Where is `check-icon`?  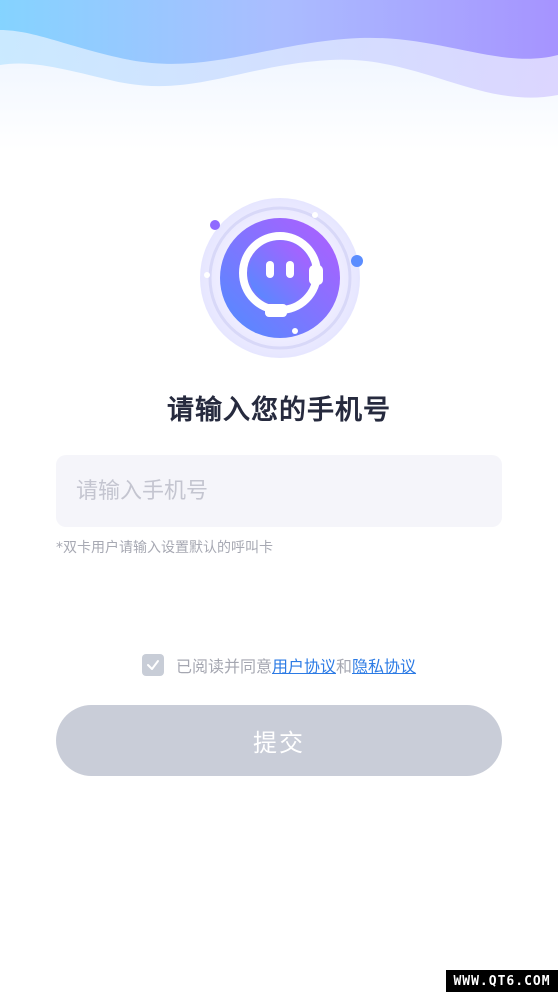 check-icon is located at coordinates (152, 665).